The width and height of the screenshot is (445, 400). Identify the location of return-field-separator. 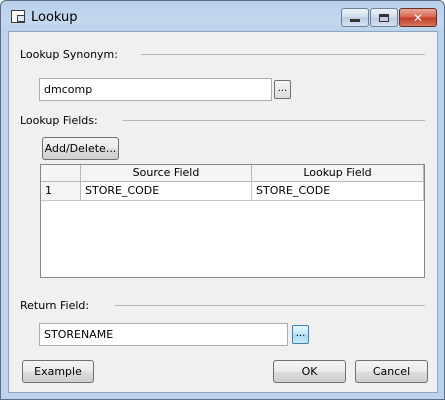
(269, 305).